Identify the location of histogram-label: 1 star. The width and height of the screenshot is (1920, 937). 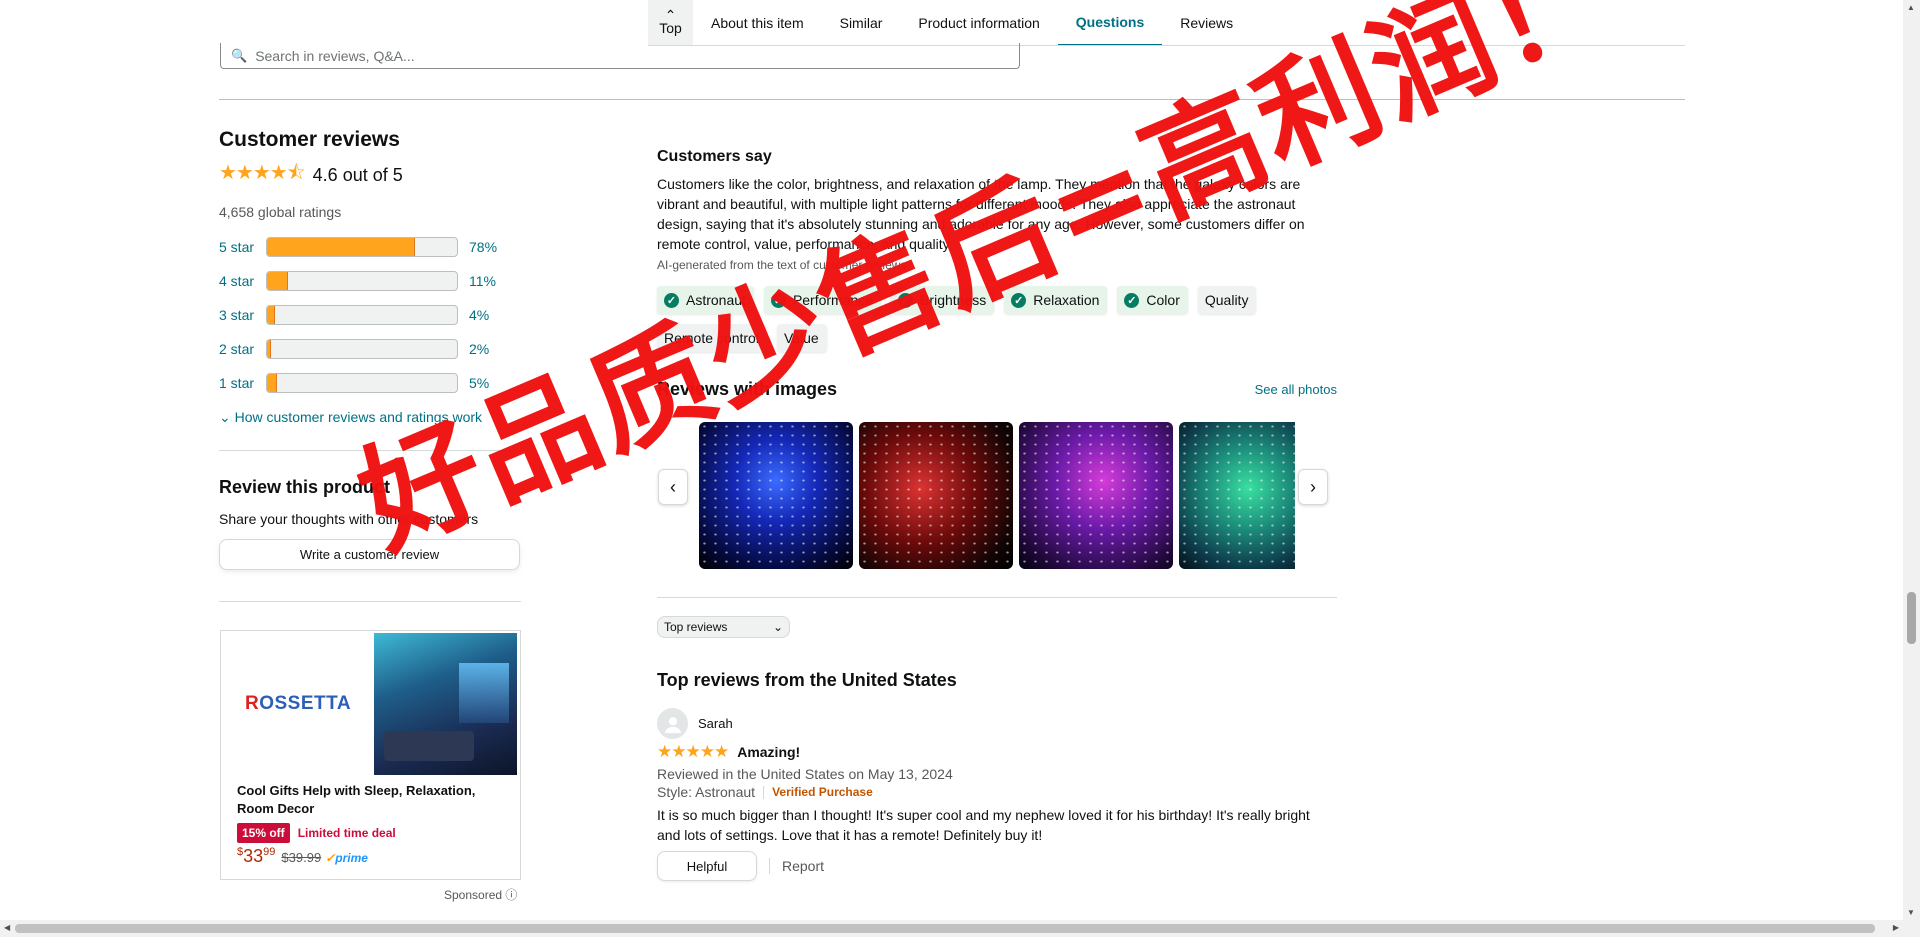
(242, 383).